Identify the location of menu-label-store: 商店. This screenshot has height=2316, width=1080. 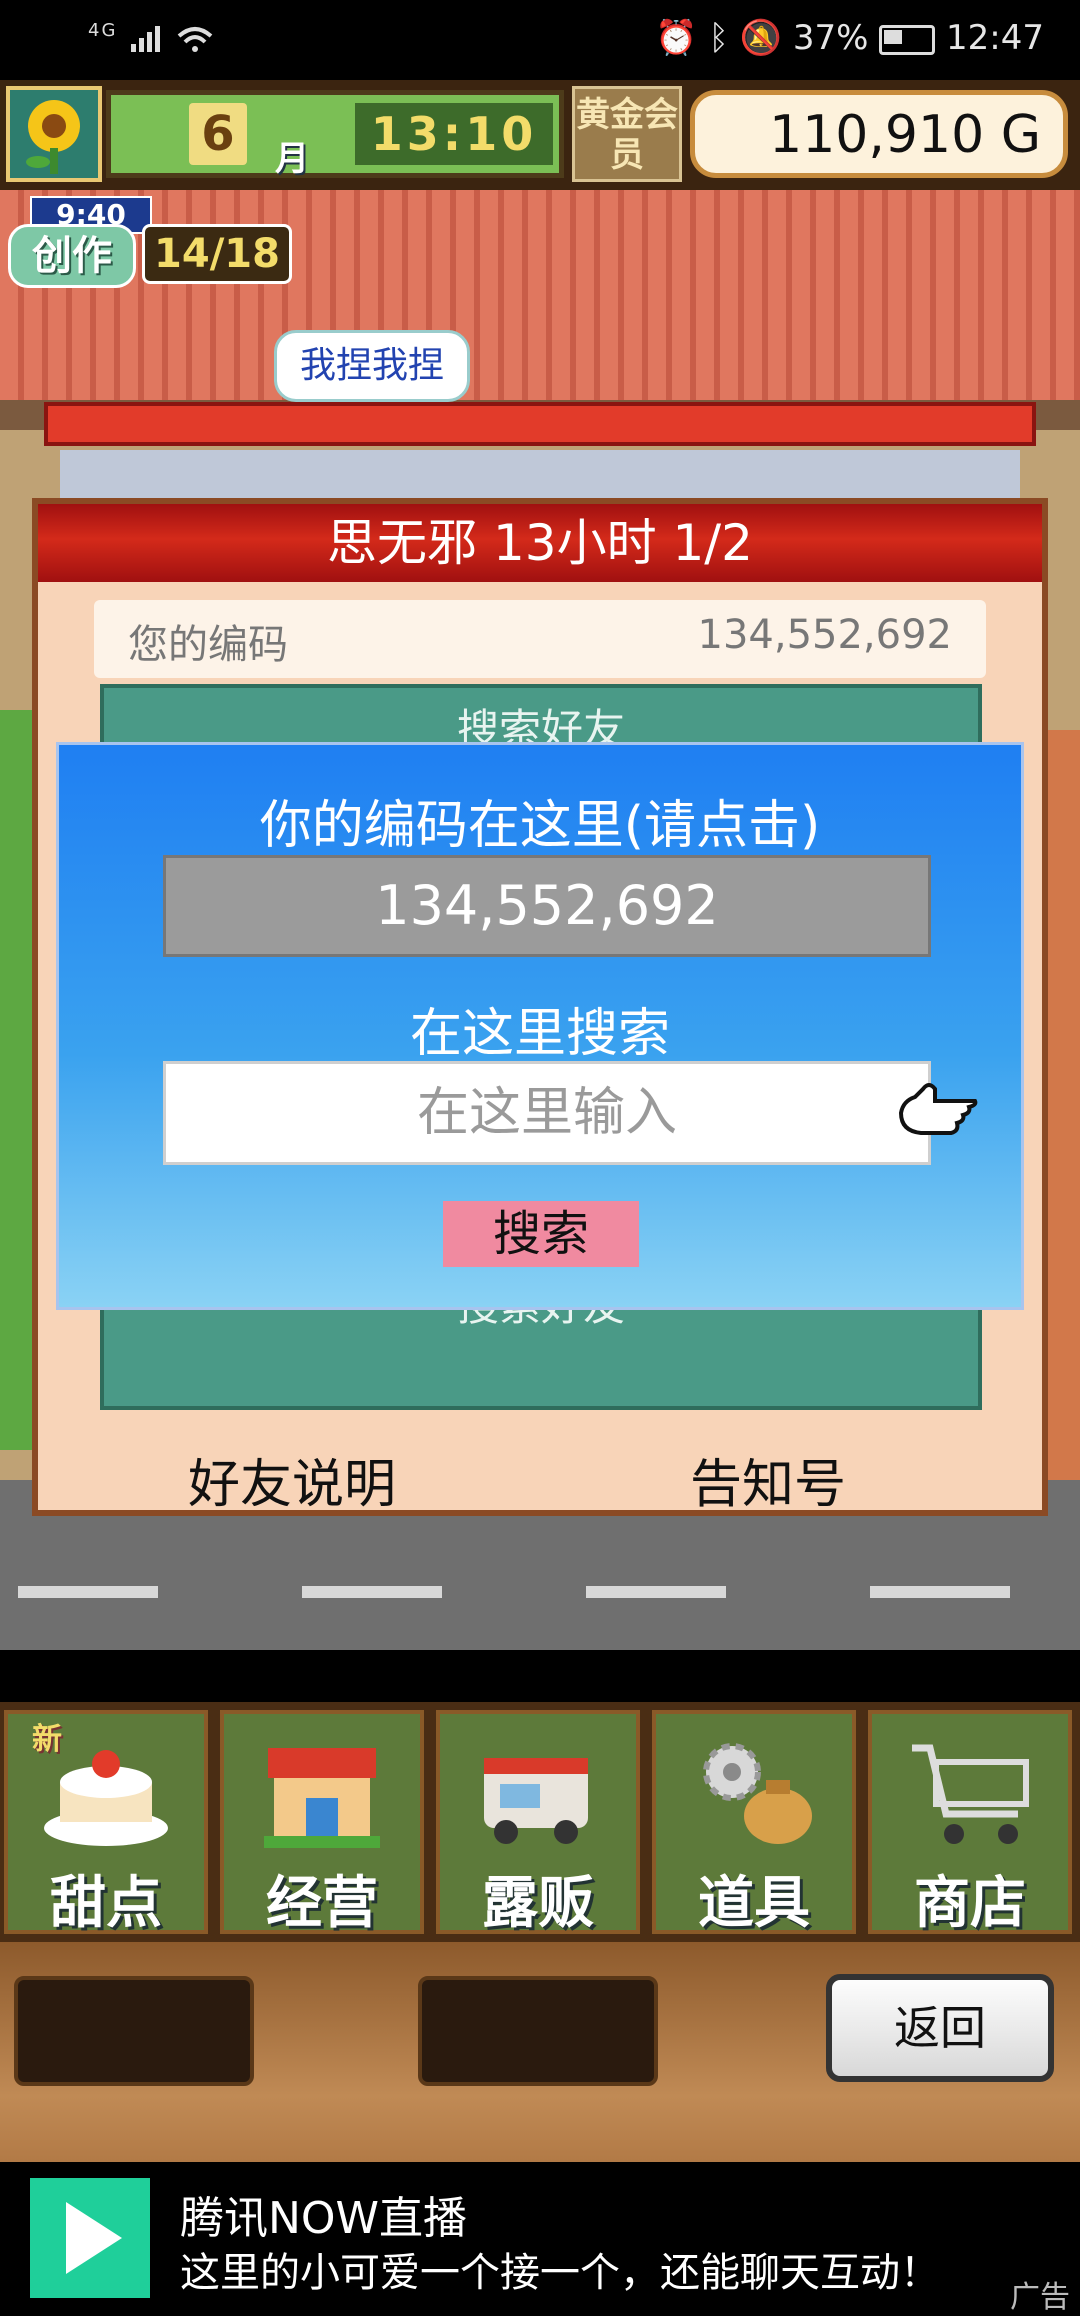
(970, 1903).